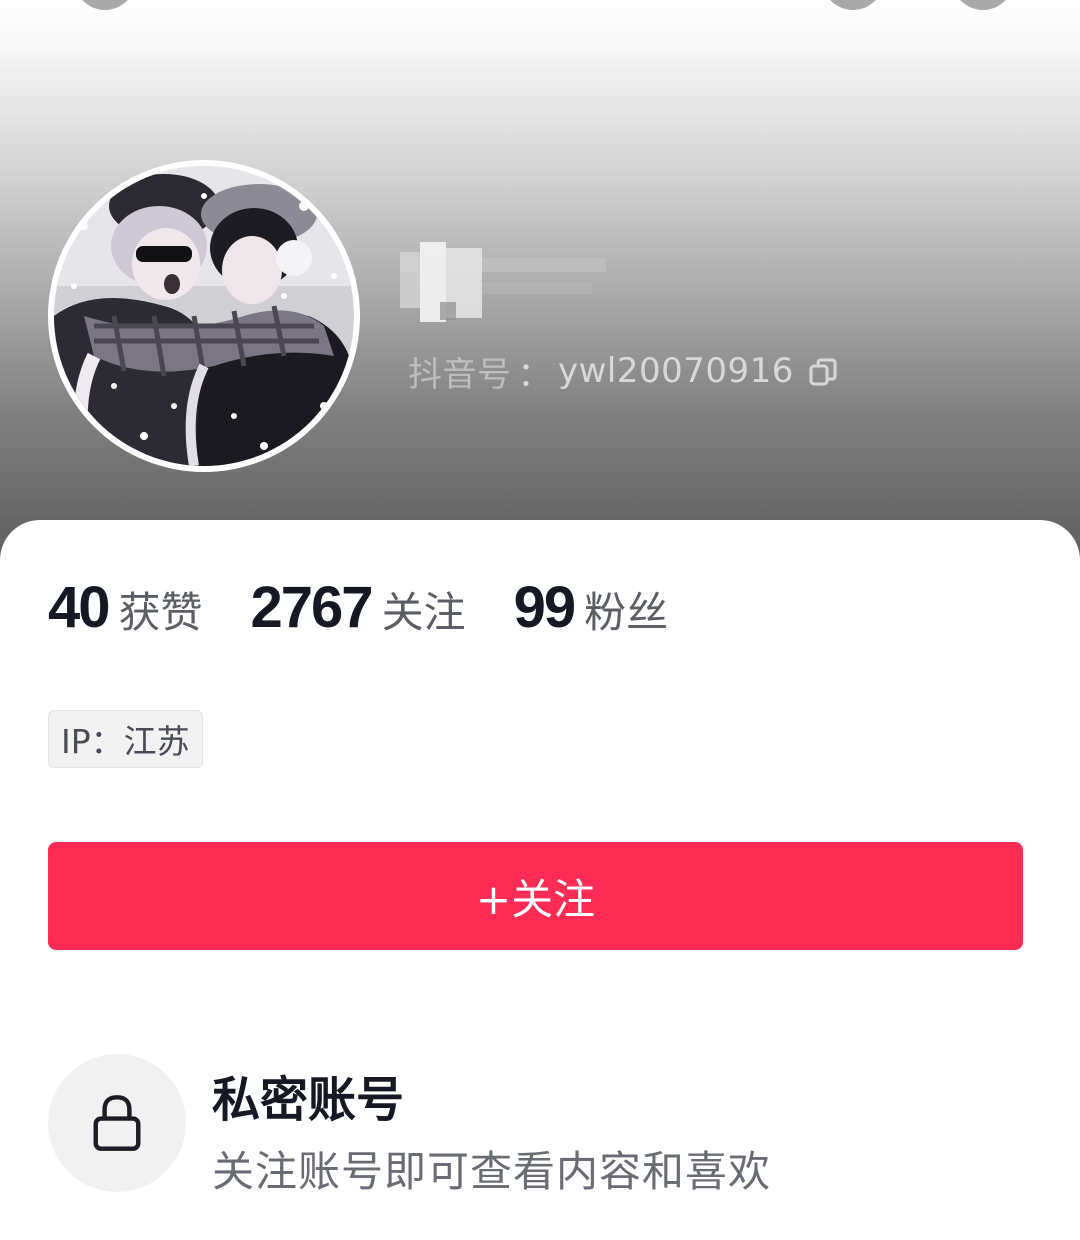 The height and width of the screenshot is (1240, 1080). I want to click on lock-icon, so click(117, 1123).